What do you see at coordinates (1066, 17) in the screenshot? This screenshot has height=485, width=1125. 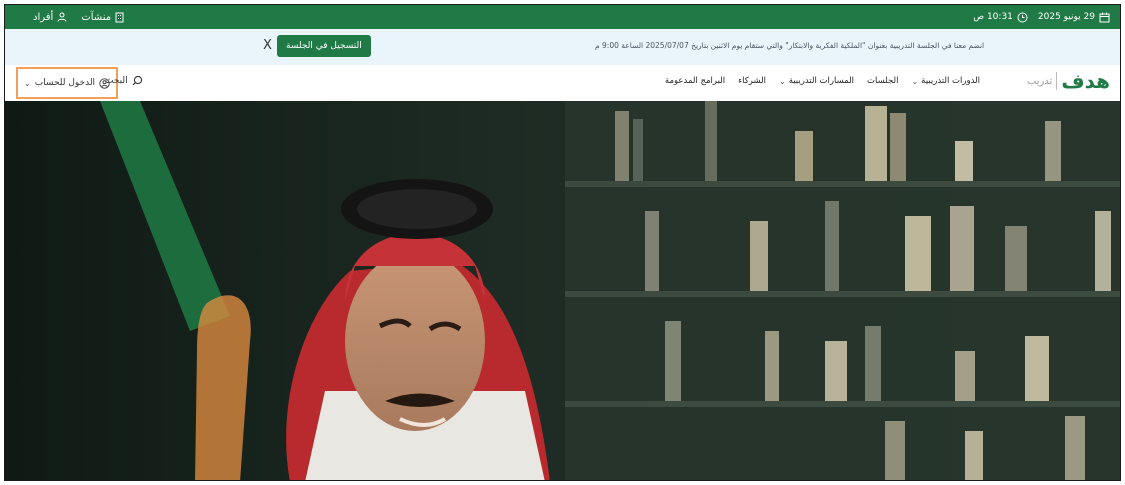 I see `date-text: 29 يونيو 2025` at bounding box center [1066, 17].